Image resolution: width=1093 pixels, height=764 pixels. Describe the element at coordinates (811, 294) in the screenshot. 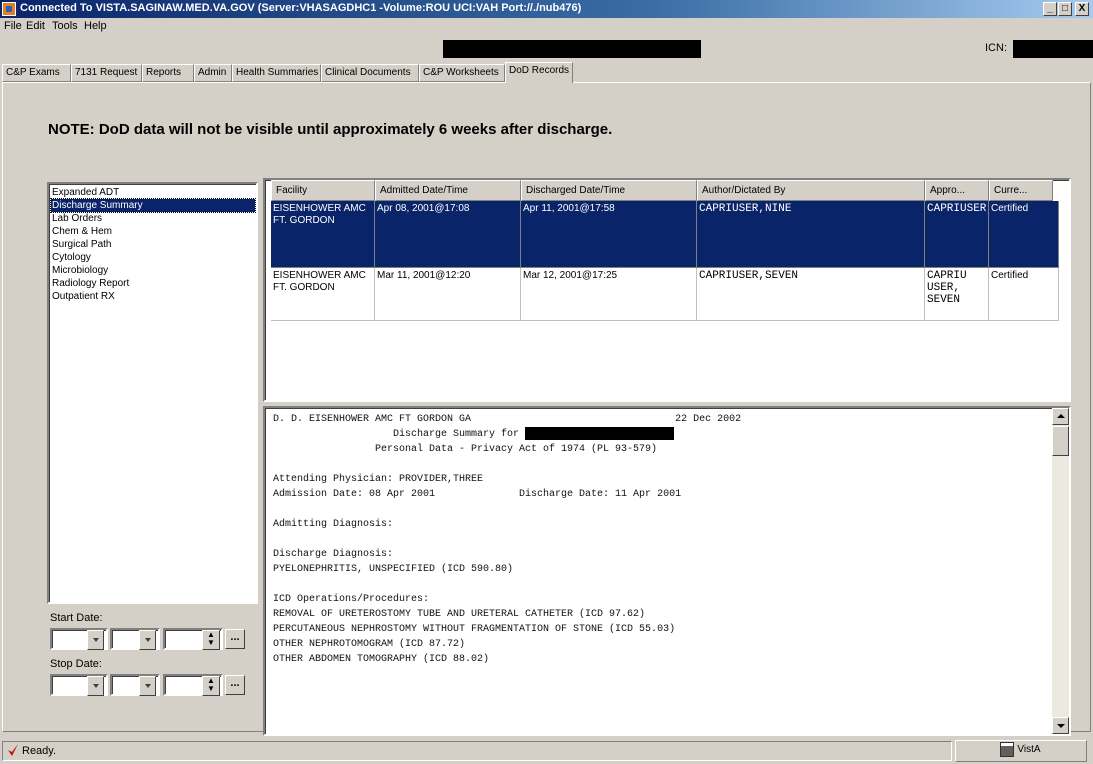

I see `cell-author: CAPRIUSER,SEVEN` at that location.